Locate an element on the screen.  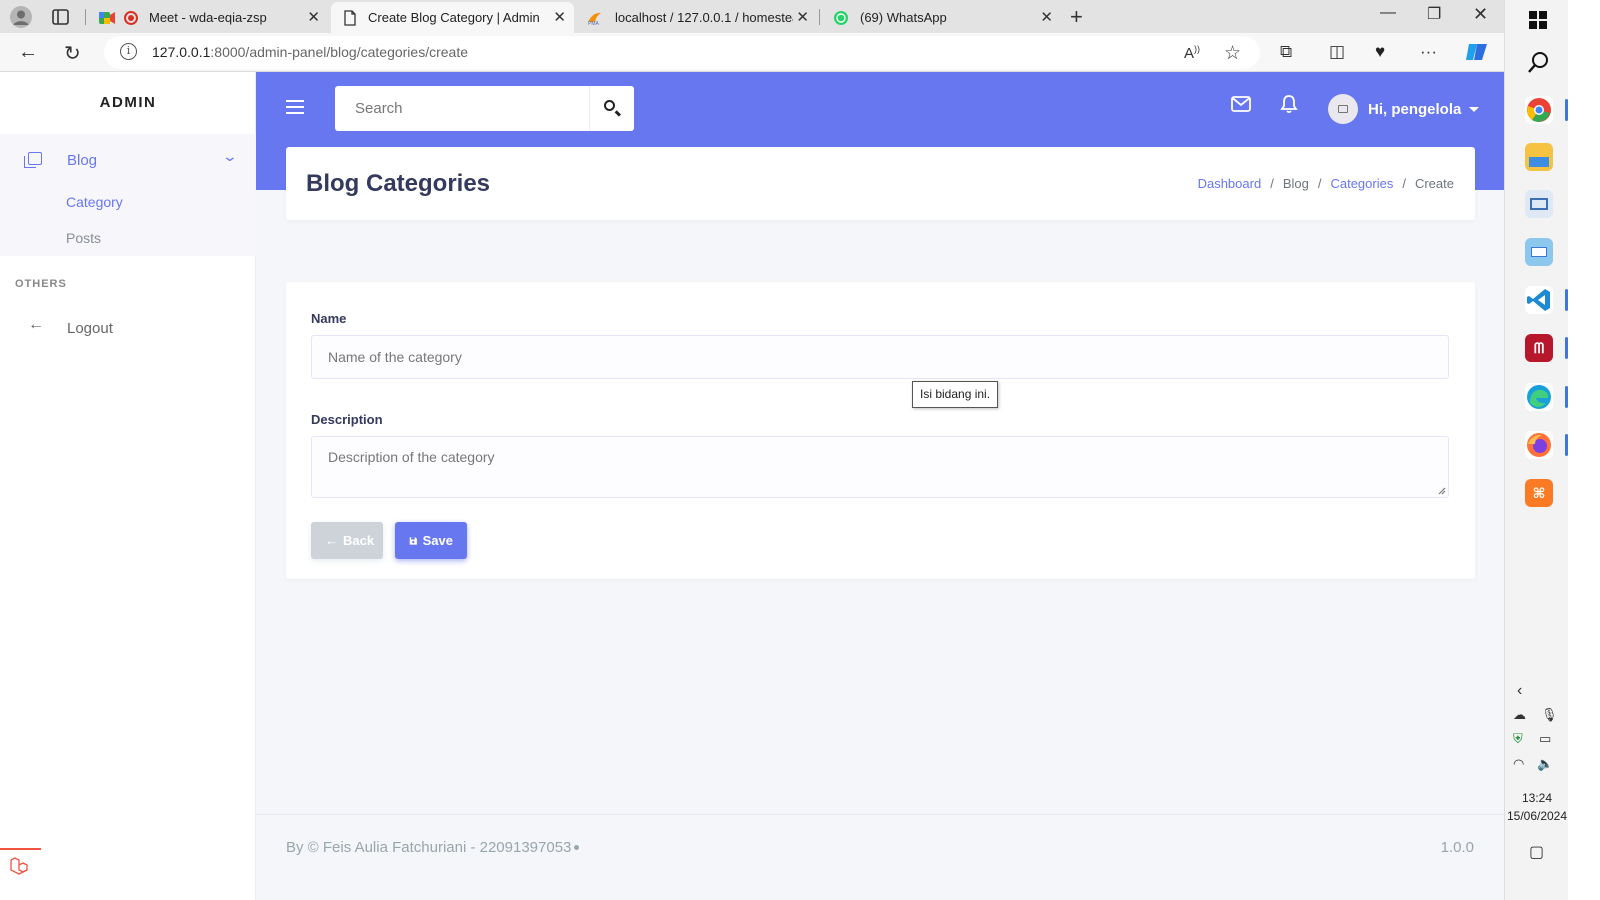
microphone-icon: 🎙 is located at coordinates (1549, 715).